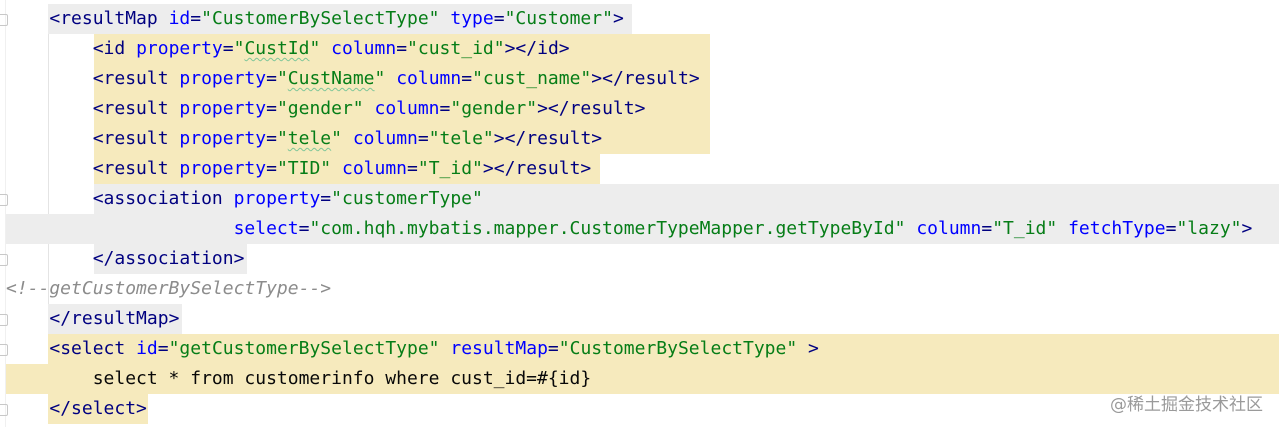 Image resolution: width=1279 pixels, height=427 pixels. I want to click on code-token-tag: <select, so click(93, 348).